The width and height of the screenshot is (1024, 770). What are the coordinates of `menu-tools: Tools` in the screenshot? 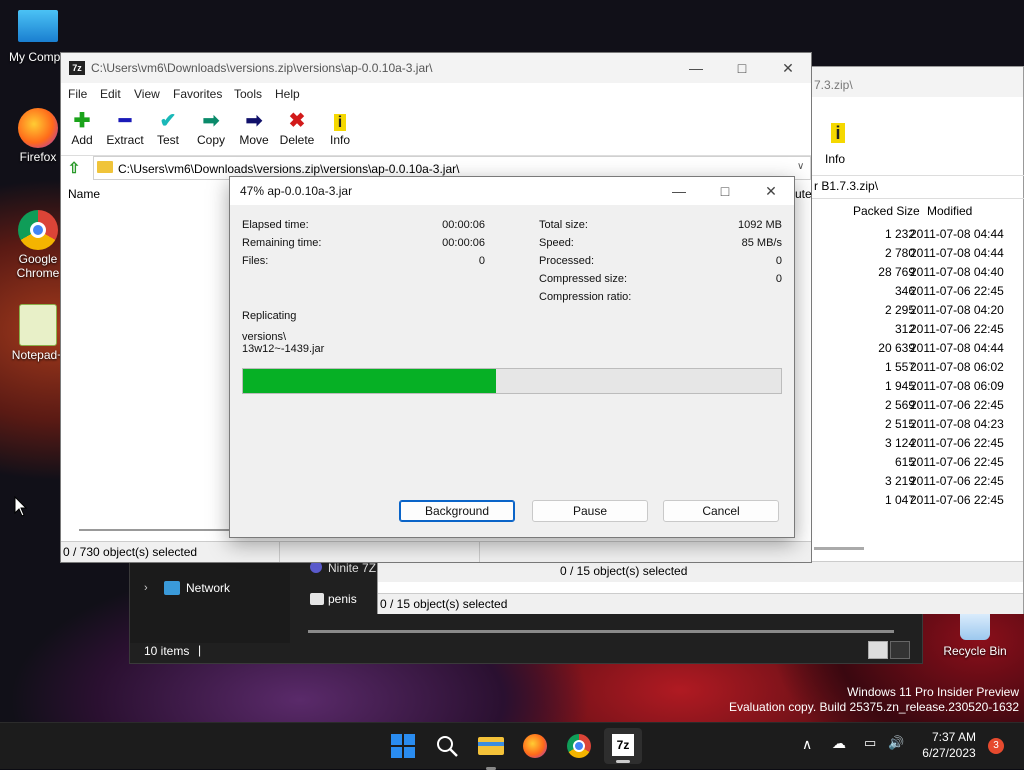 It's located at (248, 94).